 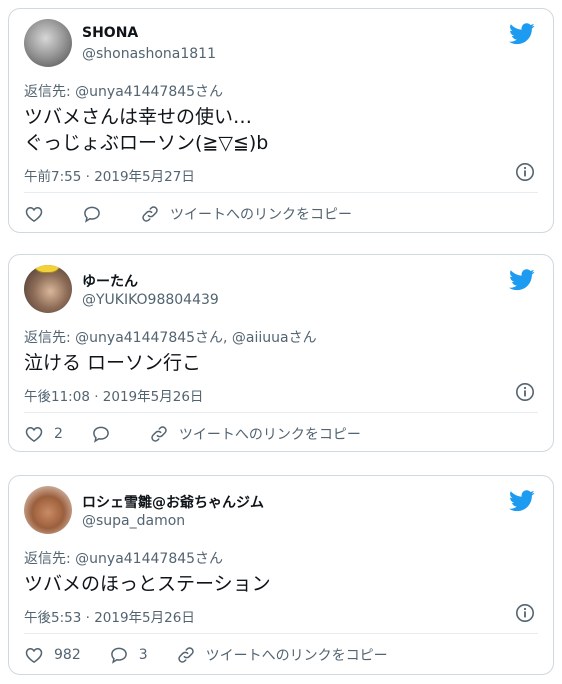 I want to click on like-count: 982, so click(x=67, y=655).